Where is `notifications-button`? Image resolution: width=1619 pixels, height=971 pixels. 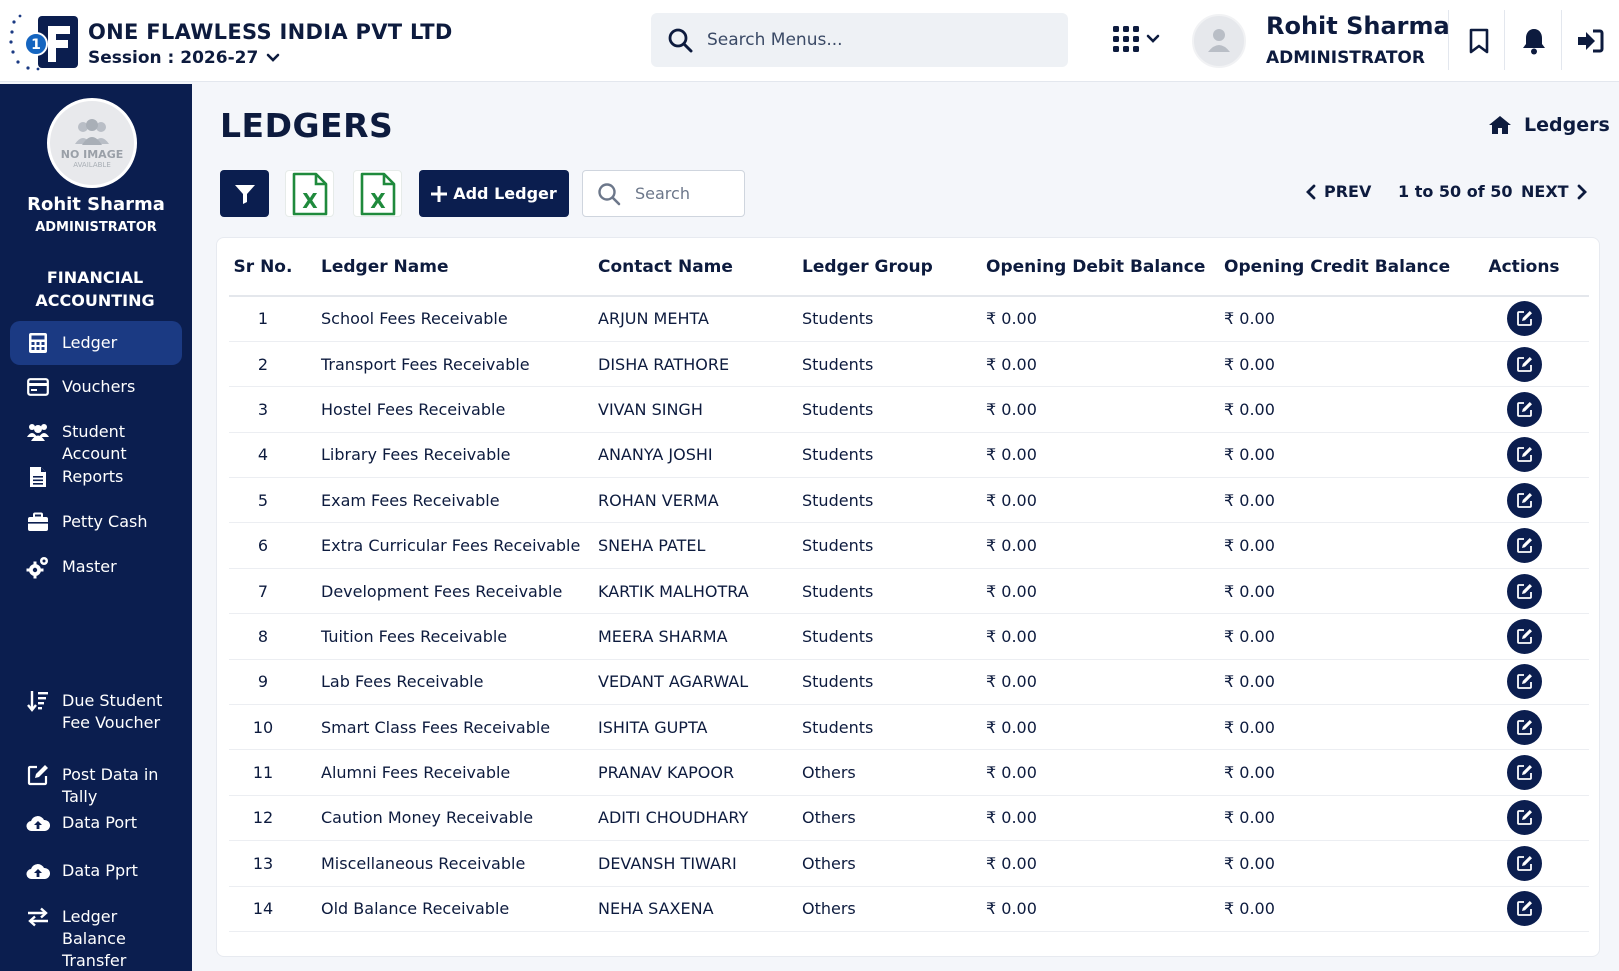 notifications-button is located at coordinates (1534, 41).